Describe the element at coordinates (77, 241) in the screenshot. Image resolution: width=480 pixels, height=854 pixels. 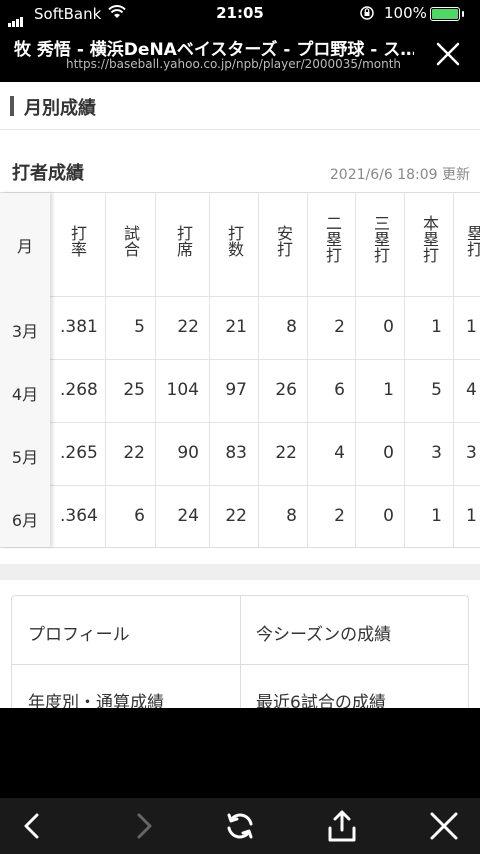
I see `header-avg: 打率` at that location.